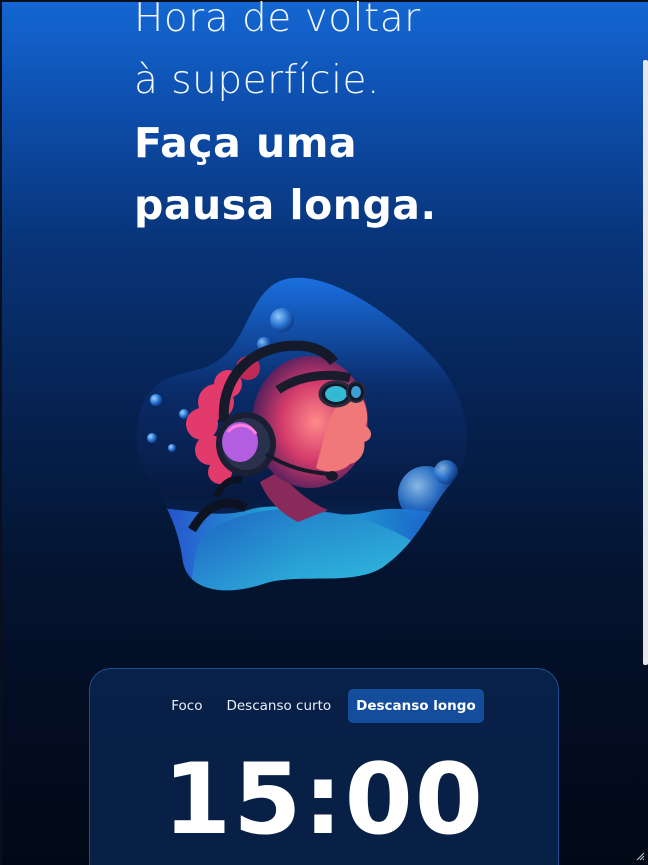  Describe the element at coordinates (186, 706) in the screenshot. I see `tab-foco: Foco` at that location.